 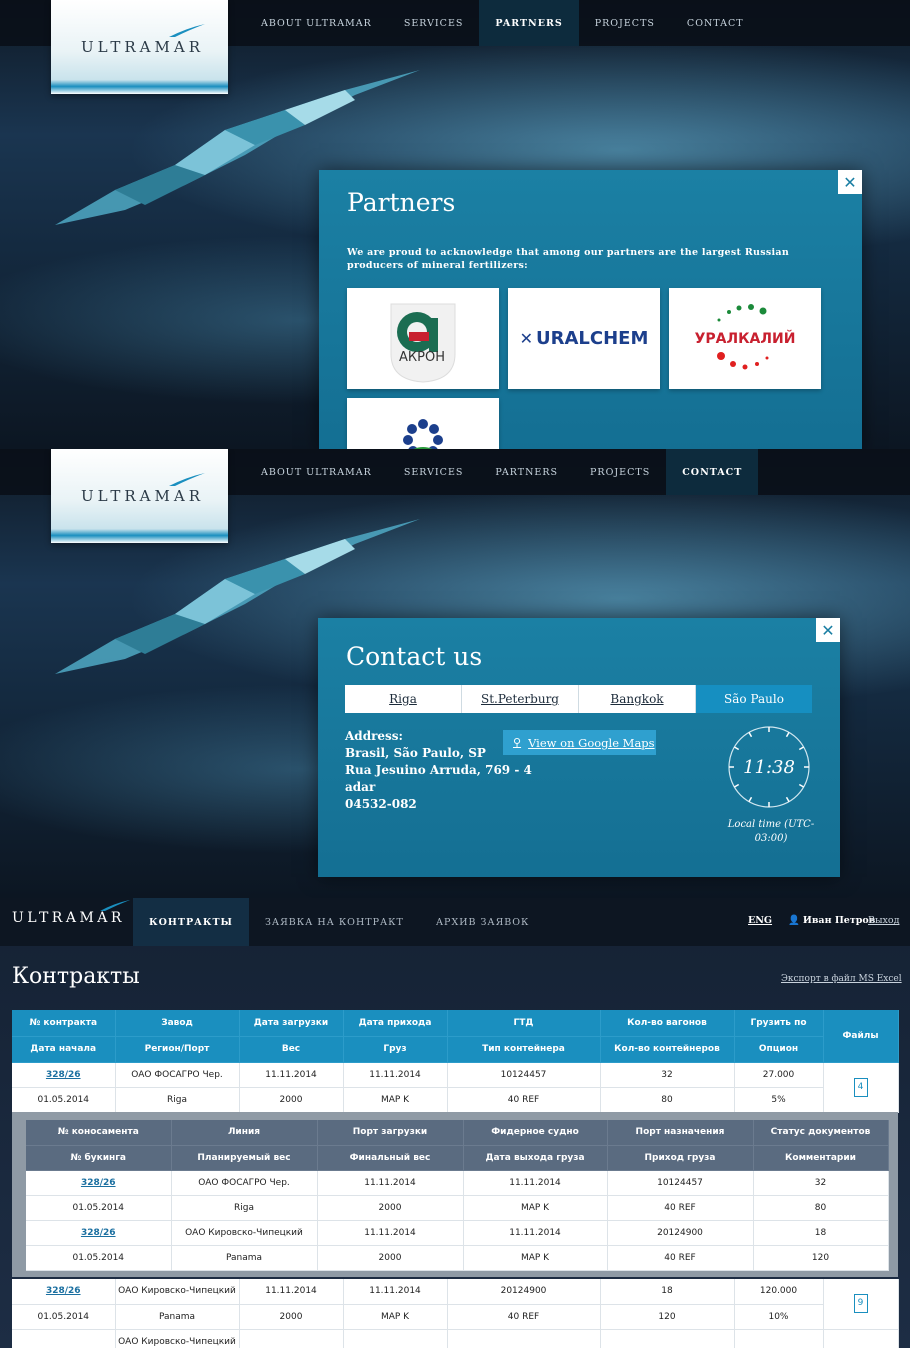 What do you see at coordinates (535, 1158) in the screenshot?
I see `col-cargo-departure: Дата выхода груза` at bounding box center [535, 1158].